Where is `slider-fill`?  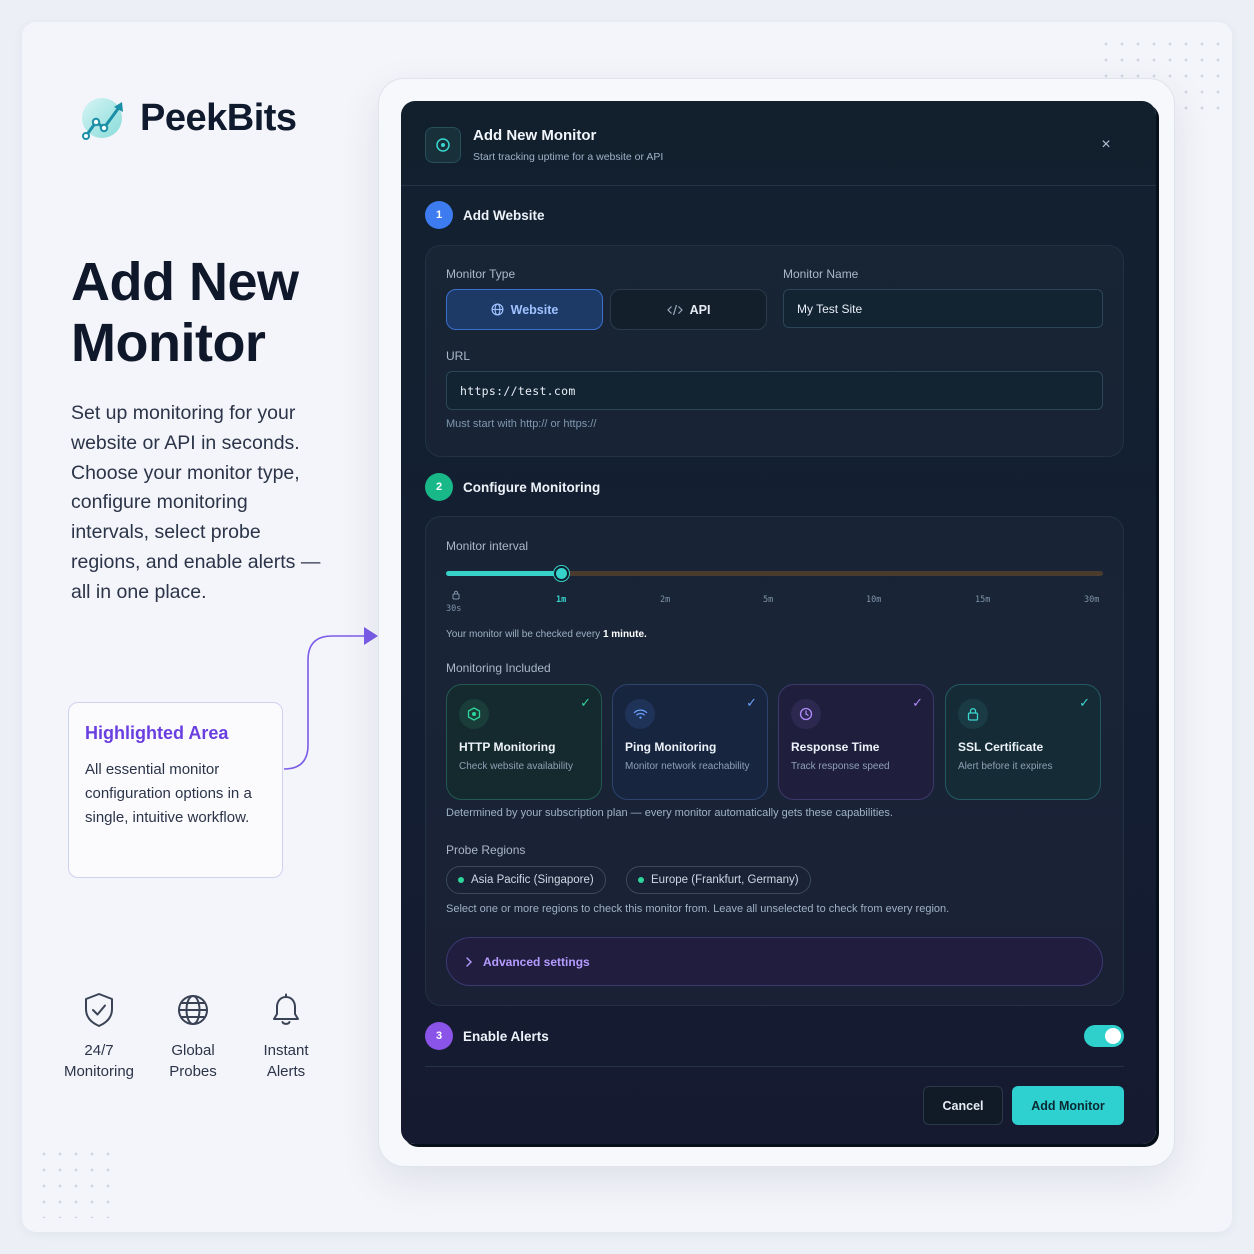 slider-fill is located at coordinates (503, 573).